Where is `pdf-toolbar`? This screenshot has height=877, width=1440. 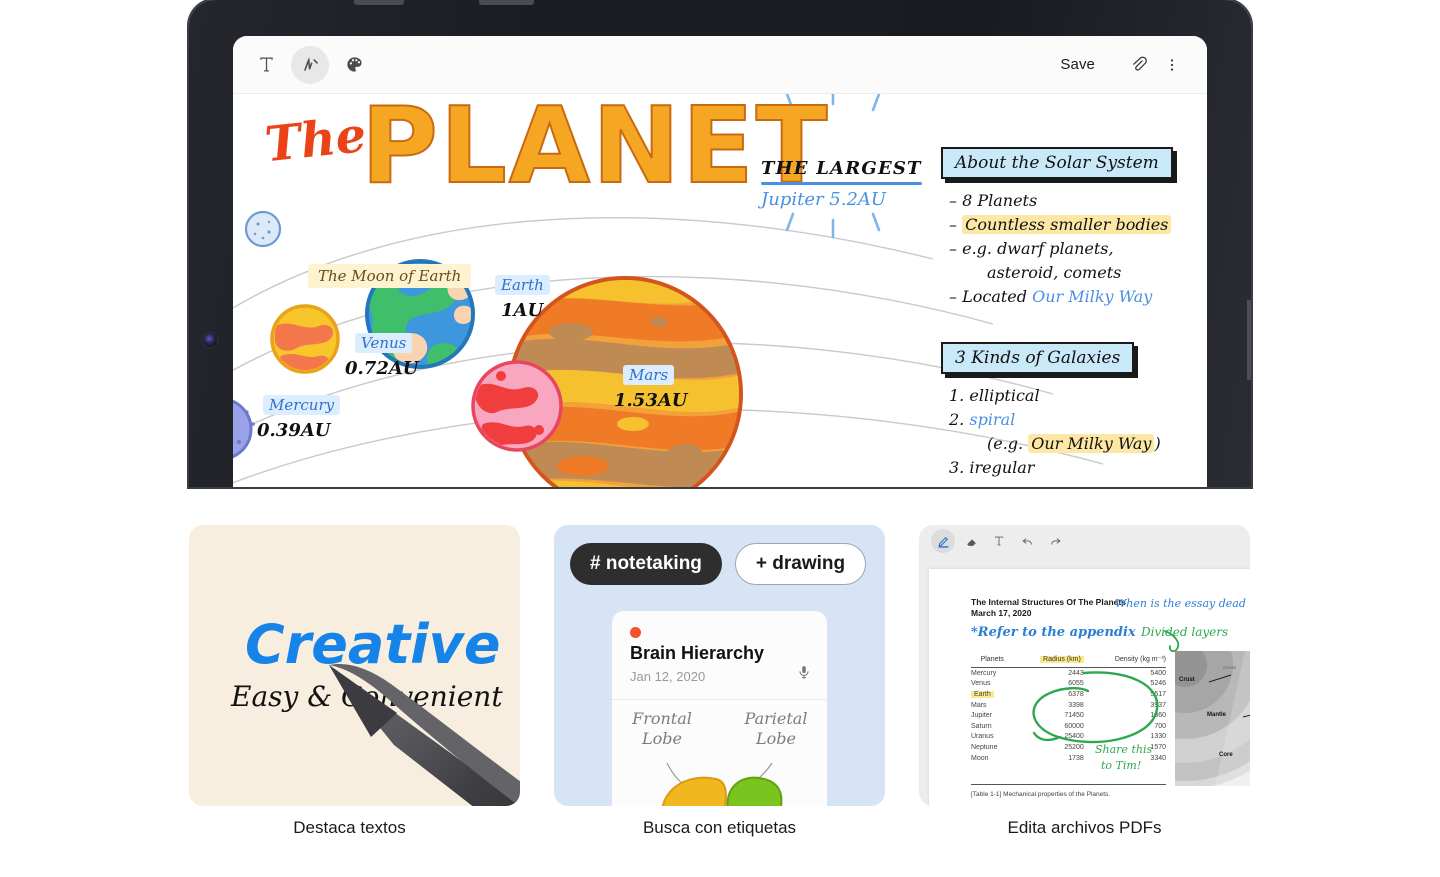
pdf-toolbar is located at coordinates (1084, 541).